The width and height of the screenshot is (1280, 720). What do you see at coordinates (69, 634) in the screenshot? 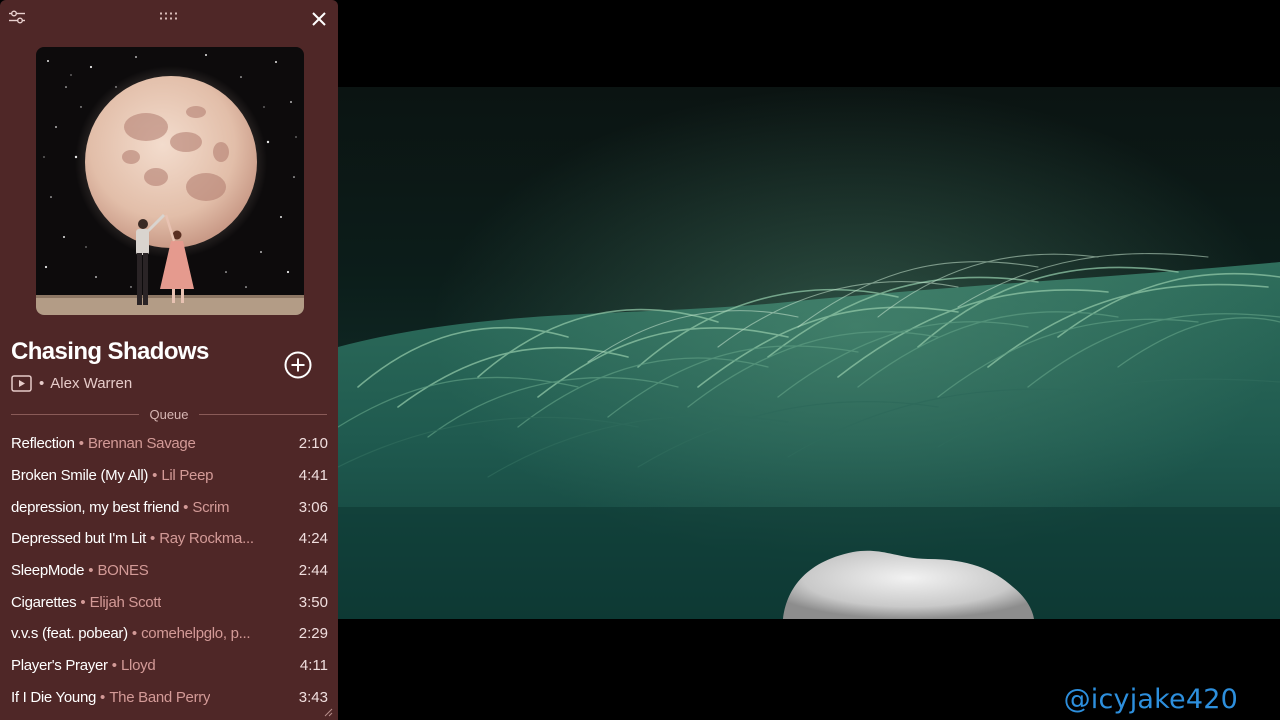
I see `queue-item-title: v.v.s (feat. pobear)` at bounding box center [69, 634].